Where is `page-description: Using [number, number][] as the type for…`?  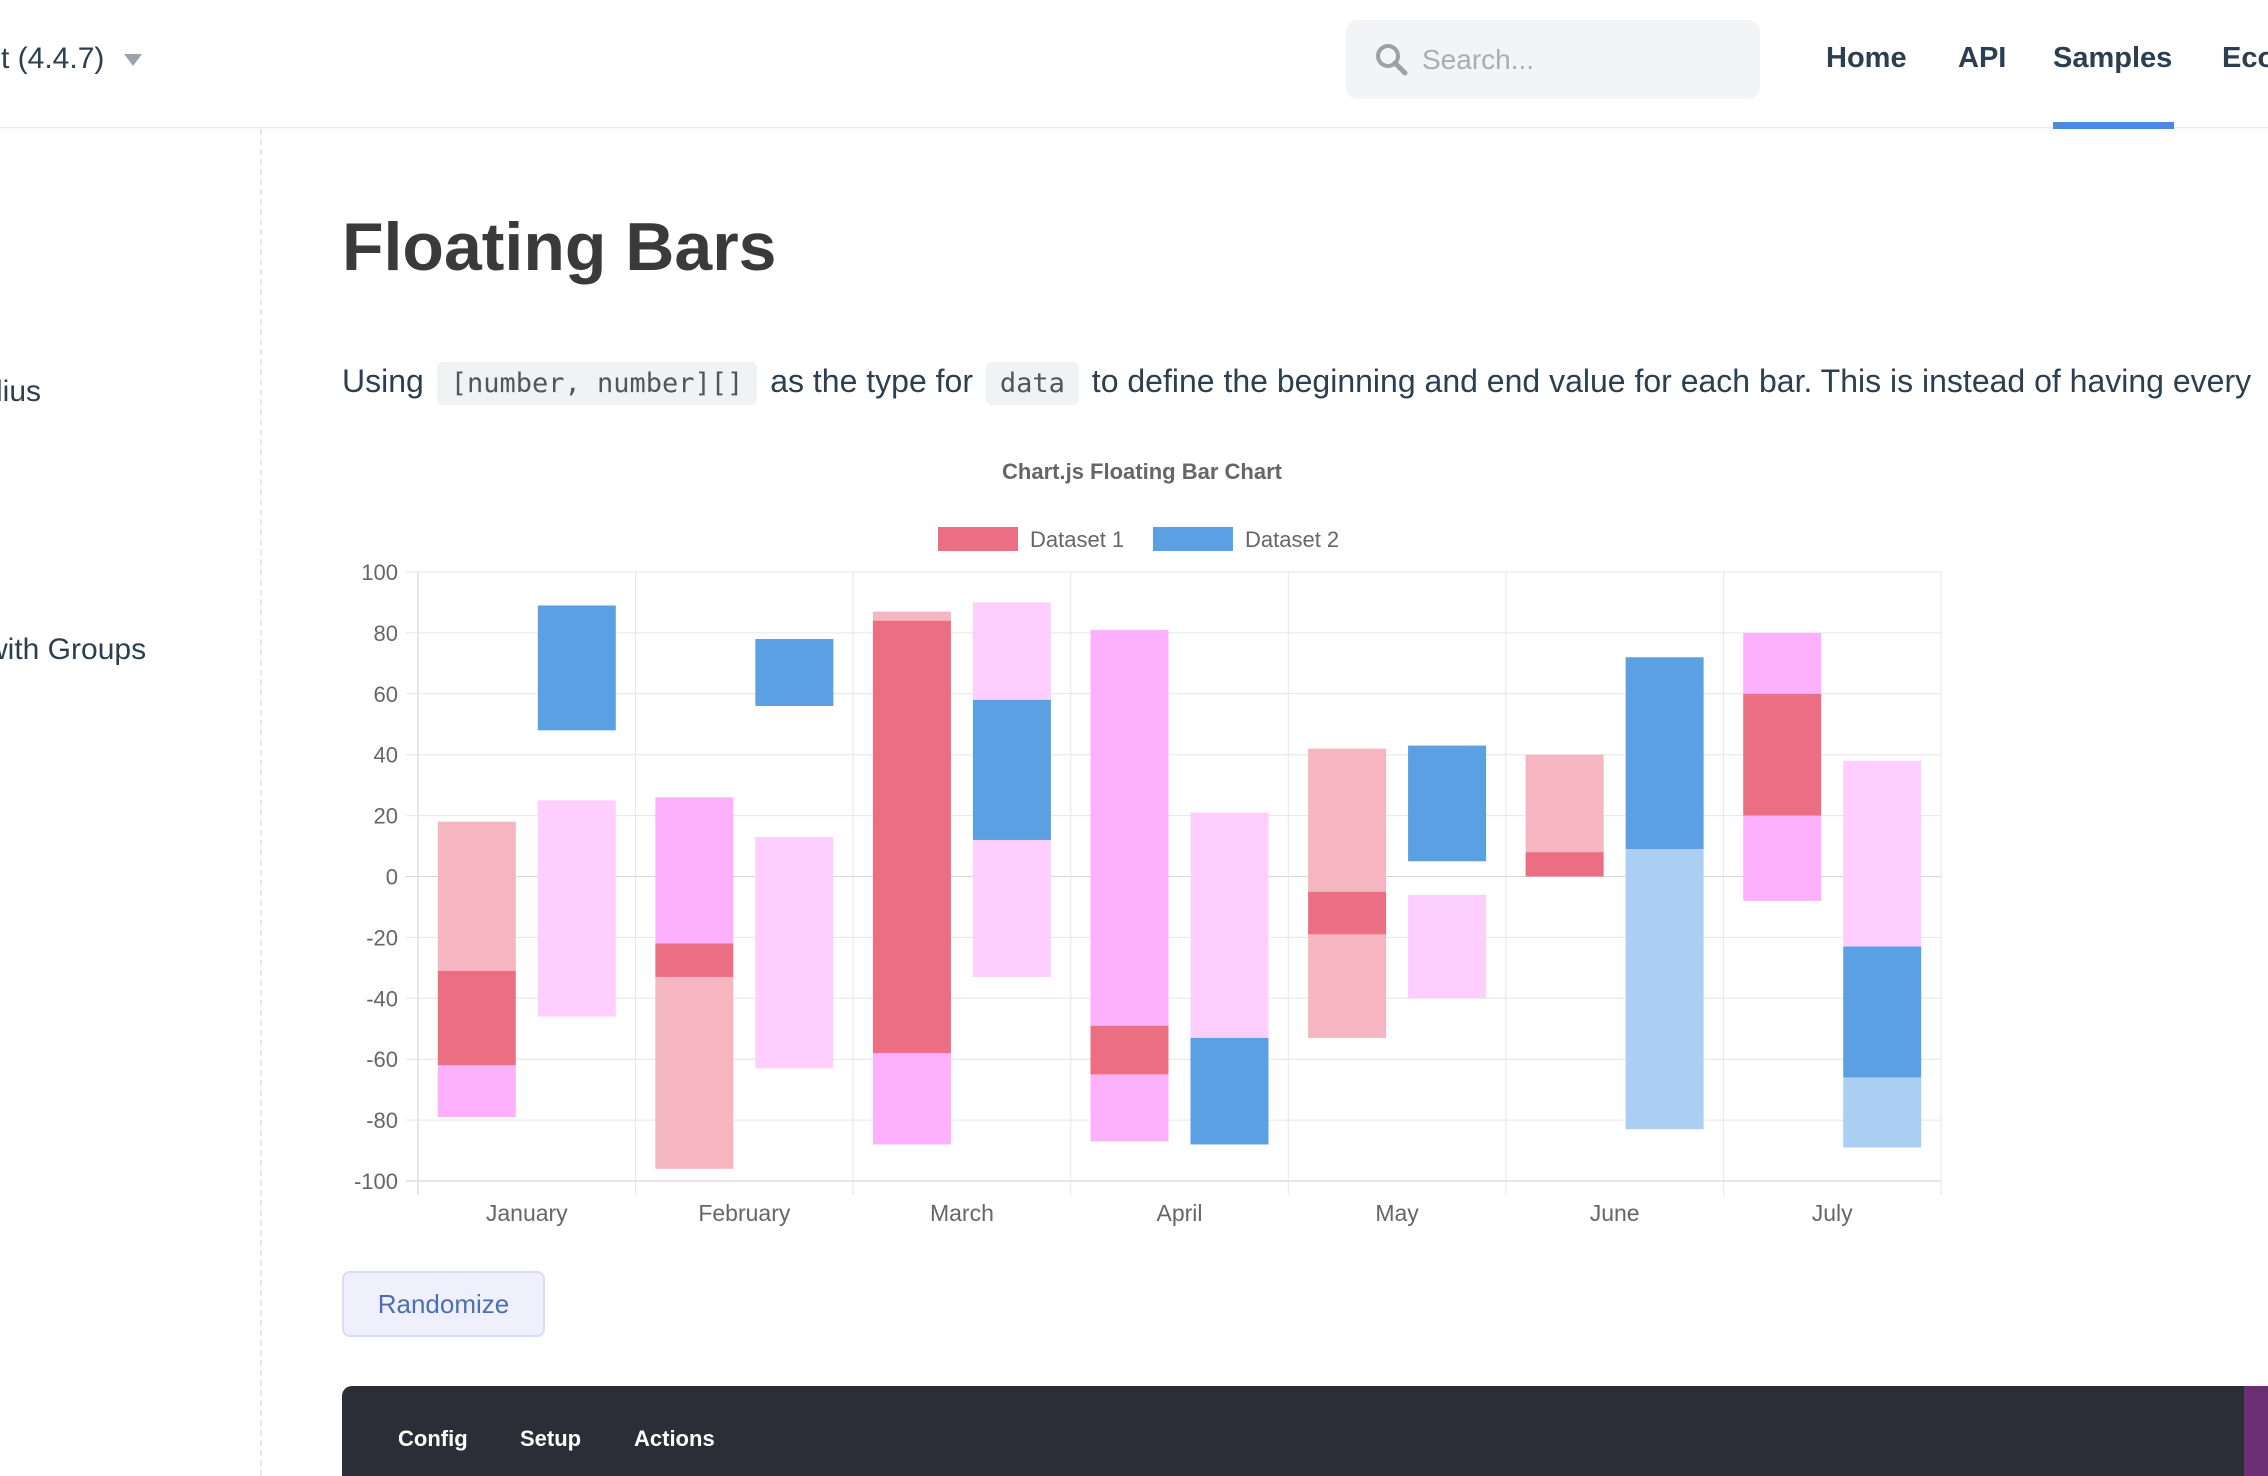
page-description: Using [number, number][] as the type for… is located at coordinates (1296, 382).